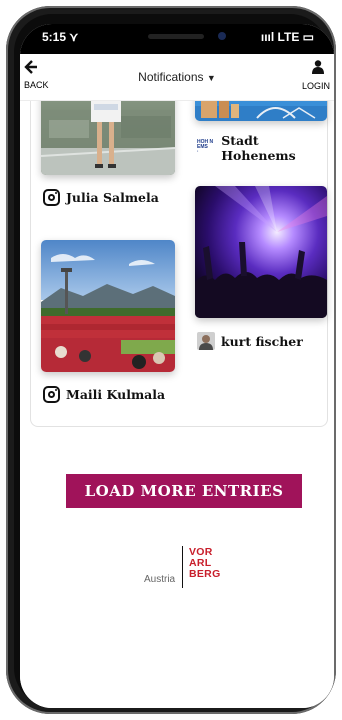 The height and width of the screenshot is (720, 342). I want to click on back-label: BACK, so click(36, 85).